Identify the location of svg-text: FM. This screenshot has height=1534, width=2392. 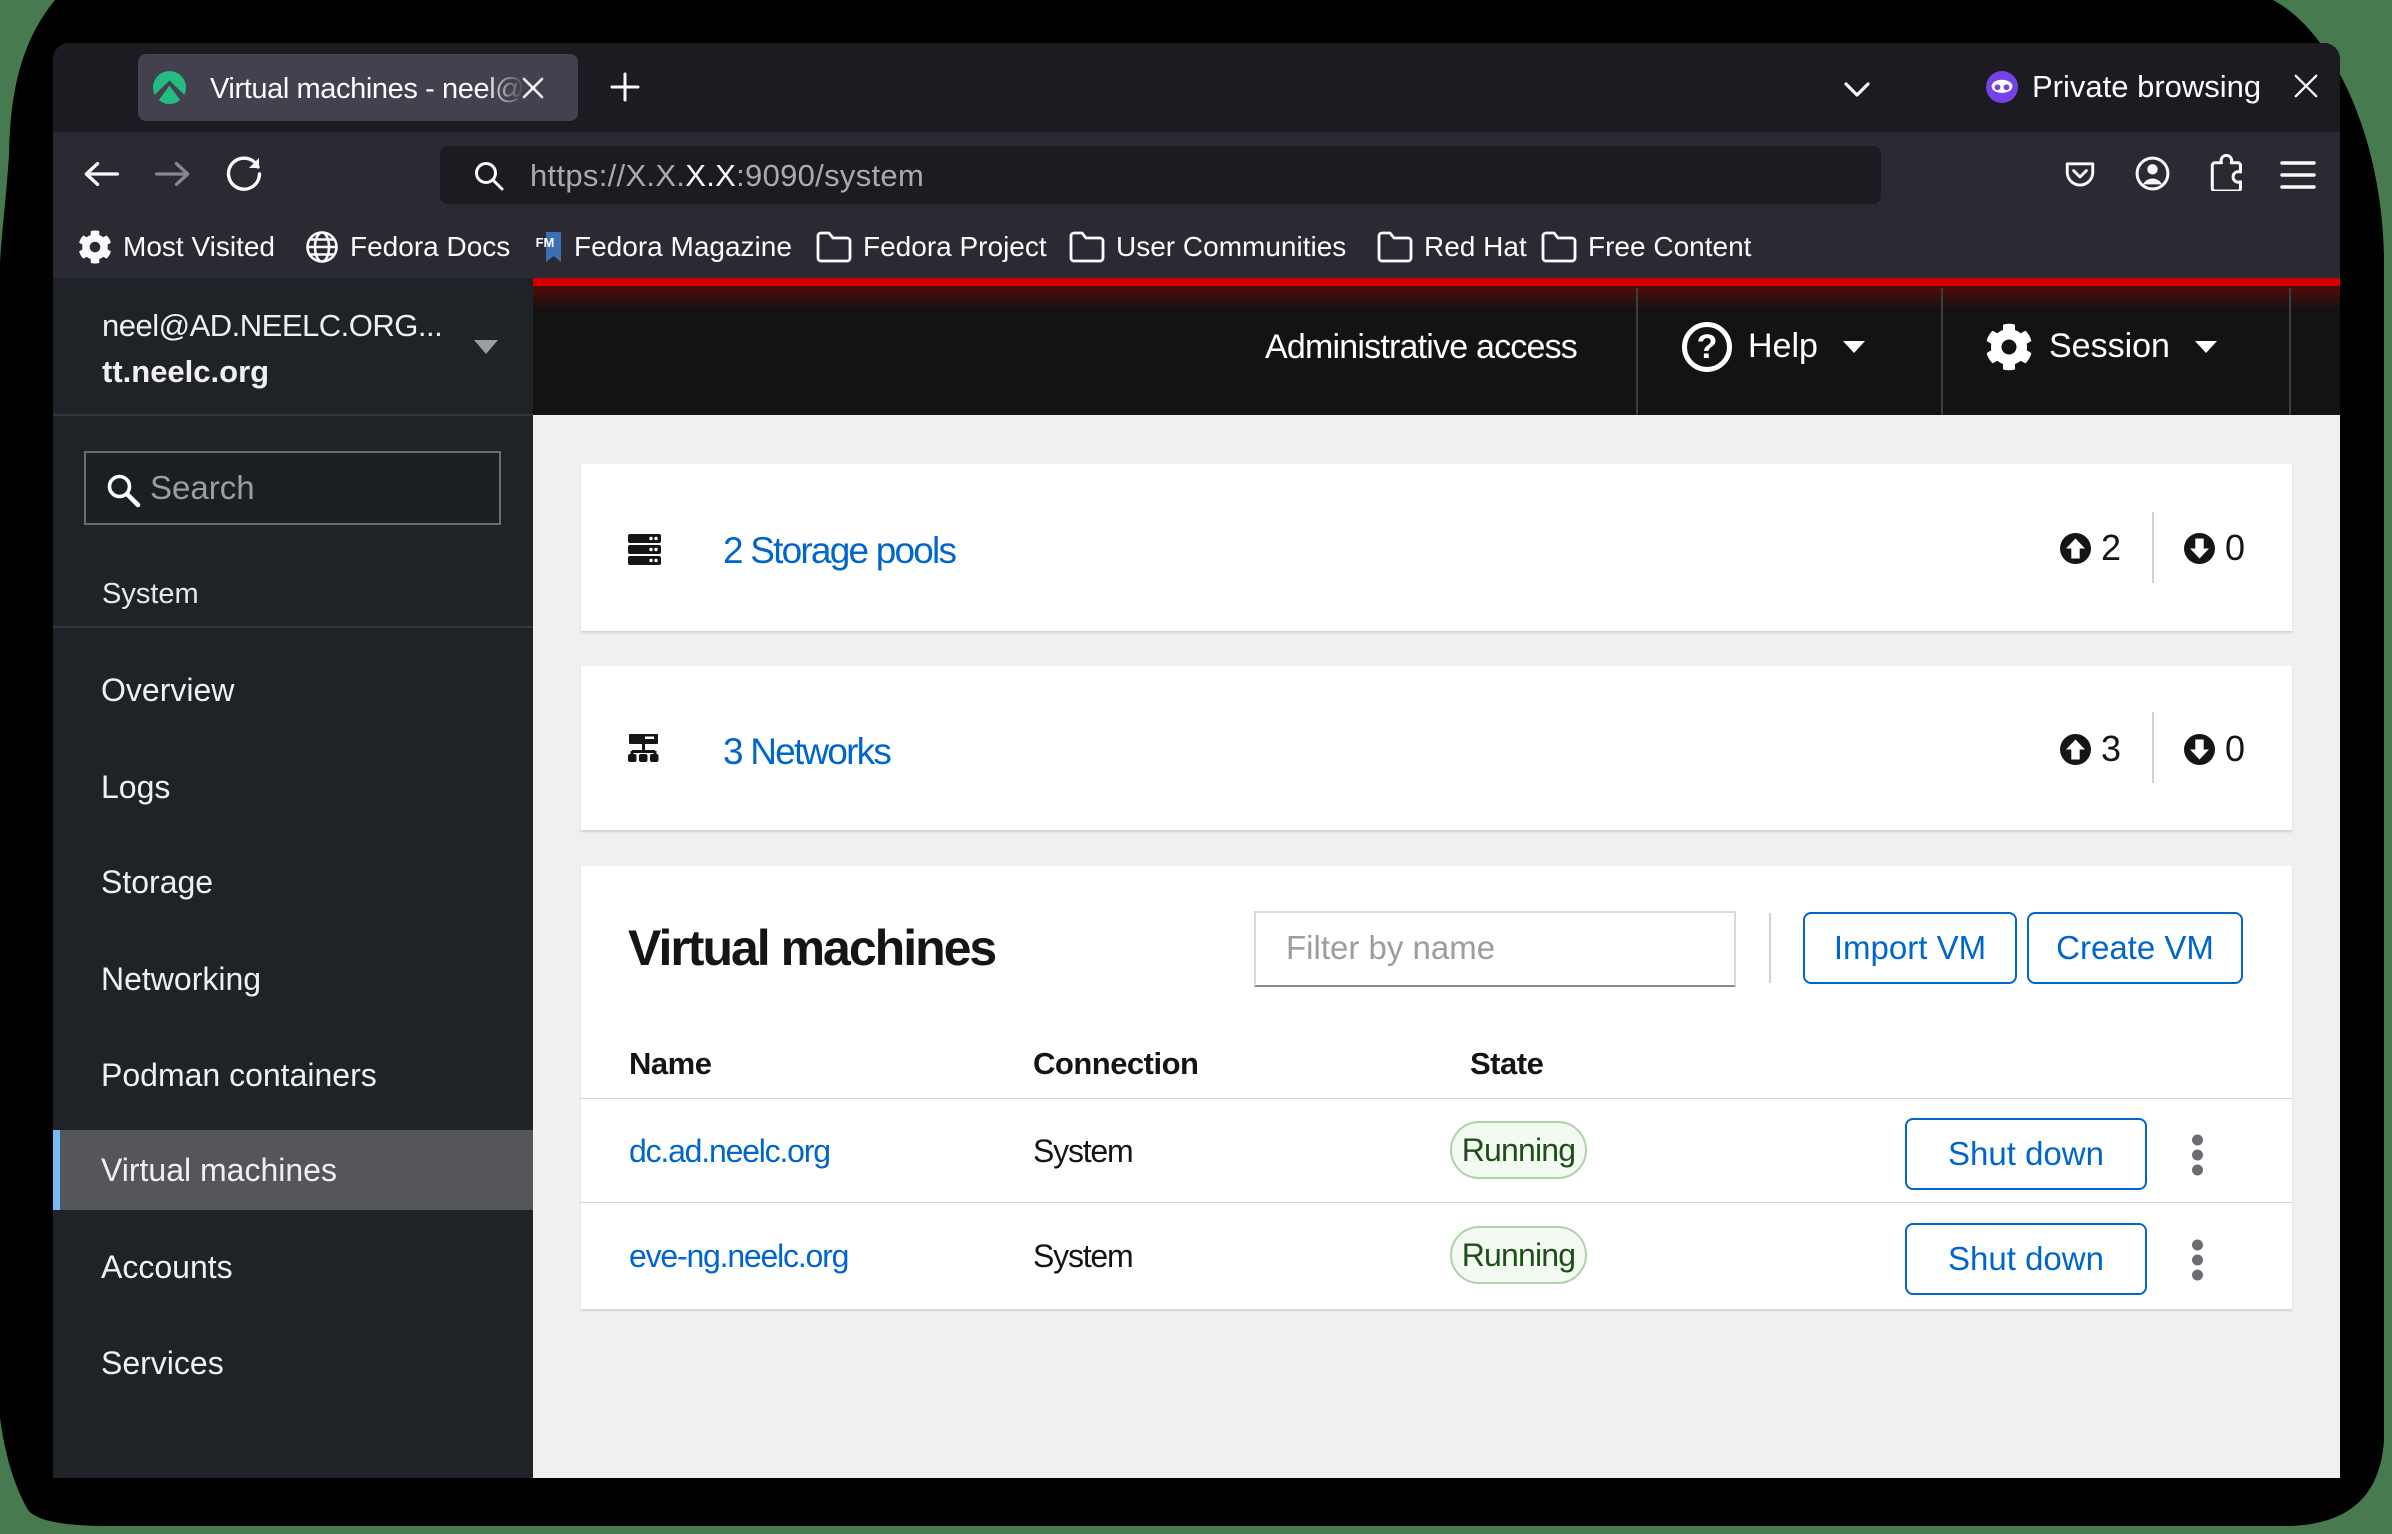
(545, 242).